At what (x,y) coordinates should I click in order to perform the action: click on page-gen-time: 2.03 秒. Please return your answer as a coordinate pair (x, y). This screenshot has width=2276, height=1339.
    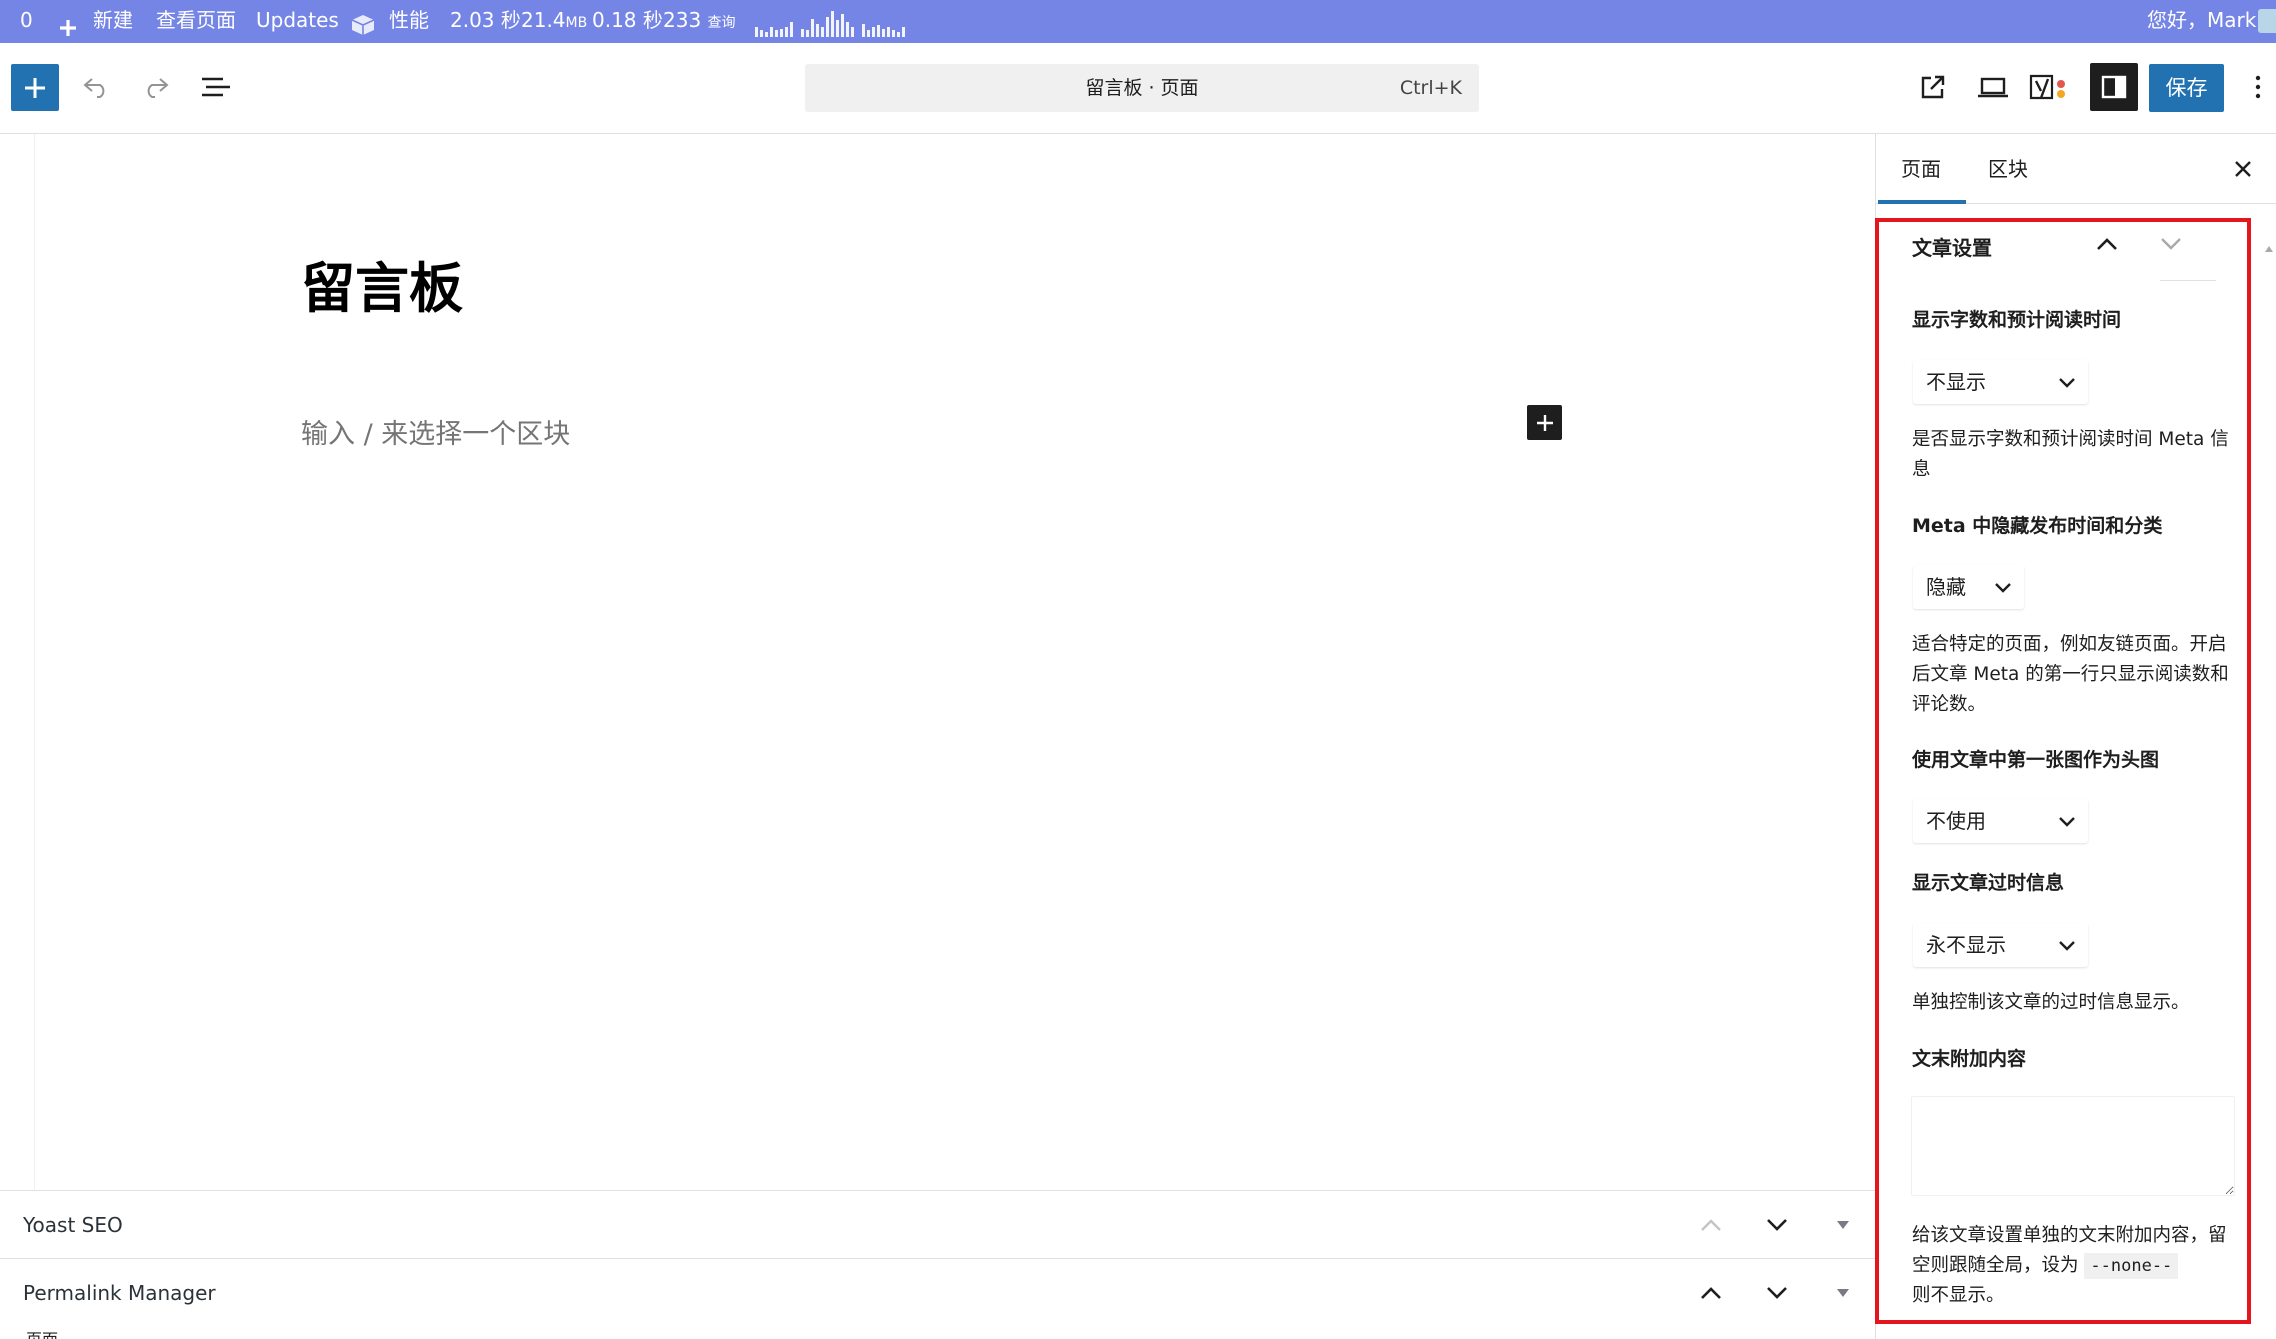
    Looking at the image, I should click on (485, 20).